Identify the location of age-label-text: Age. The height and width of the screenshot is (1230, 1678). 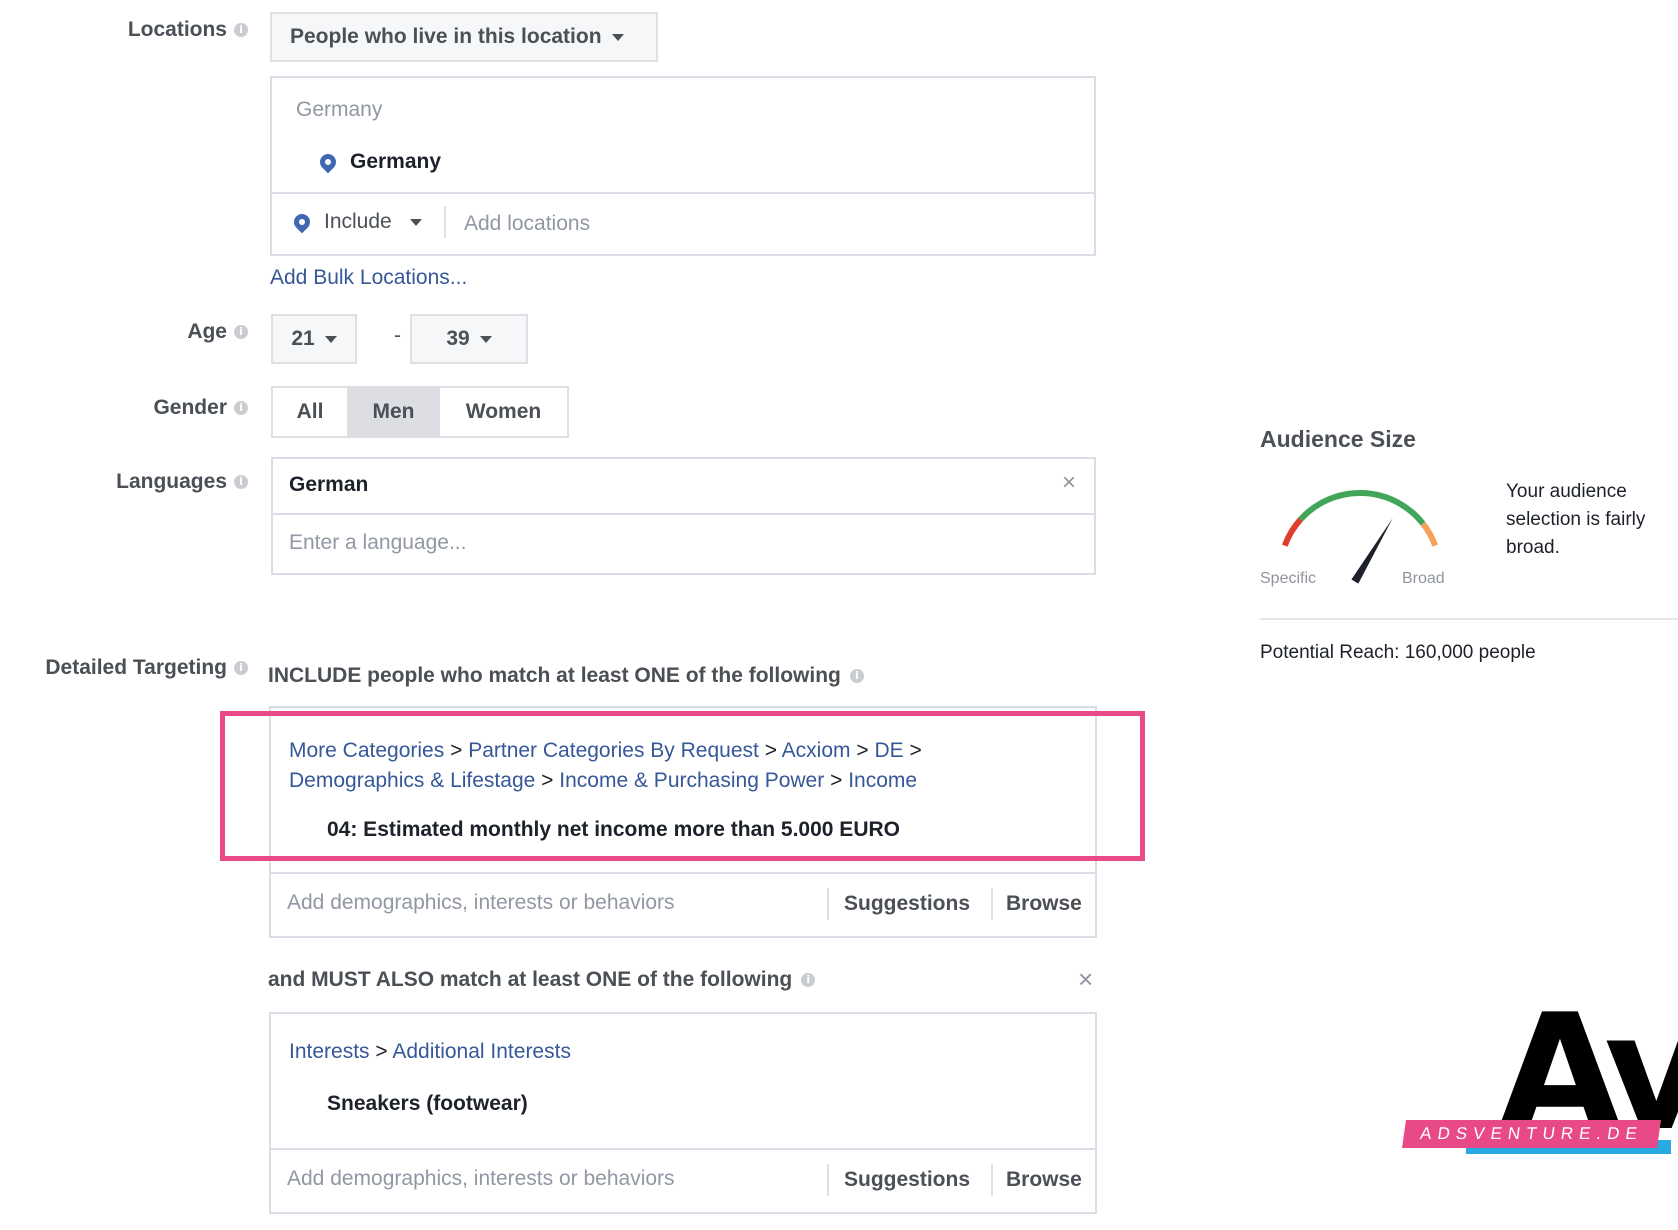
(207, 331).